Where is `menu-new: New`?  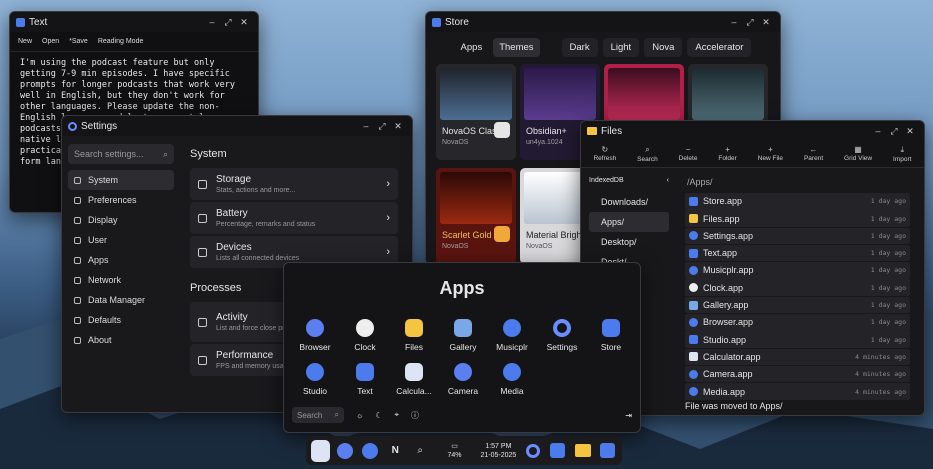
menu-new: New is located at coordinates (25, 41).